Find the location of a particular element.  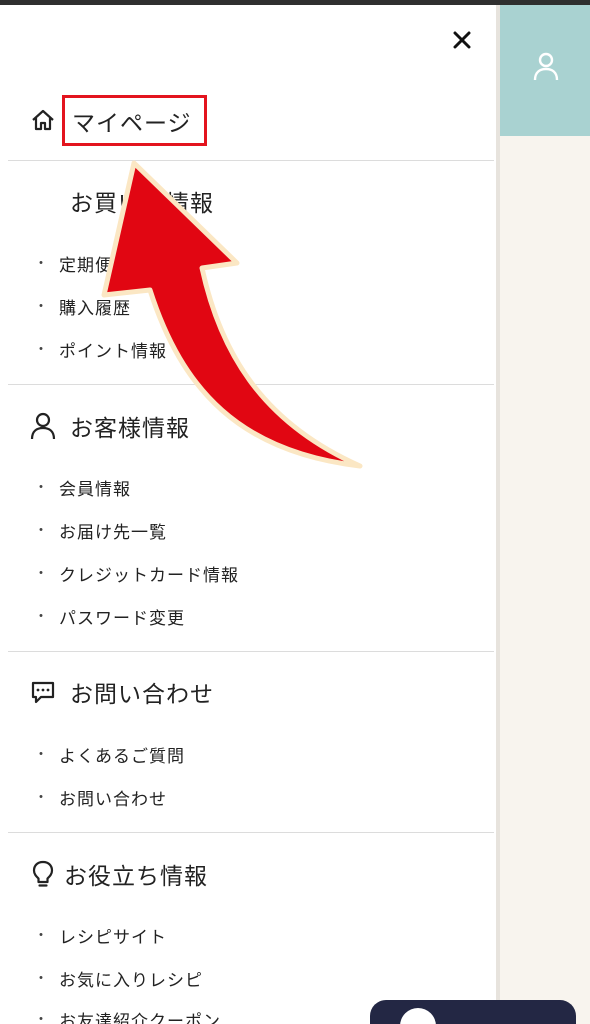

lightbulb-icon is located at coordinates (43, 874).